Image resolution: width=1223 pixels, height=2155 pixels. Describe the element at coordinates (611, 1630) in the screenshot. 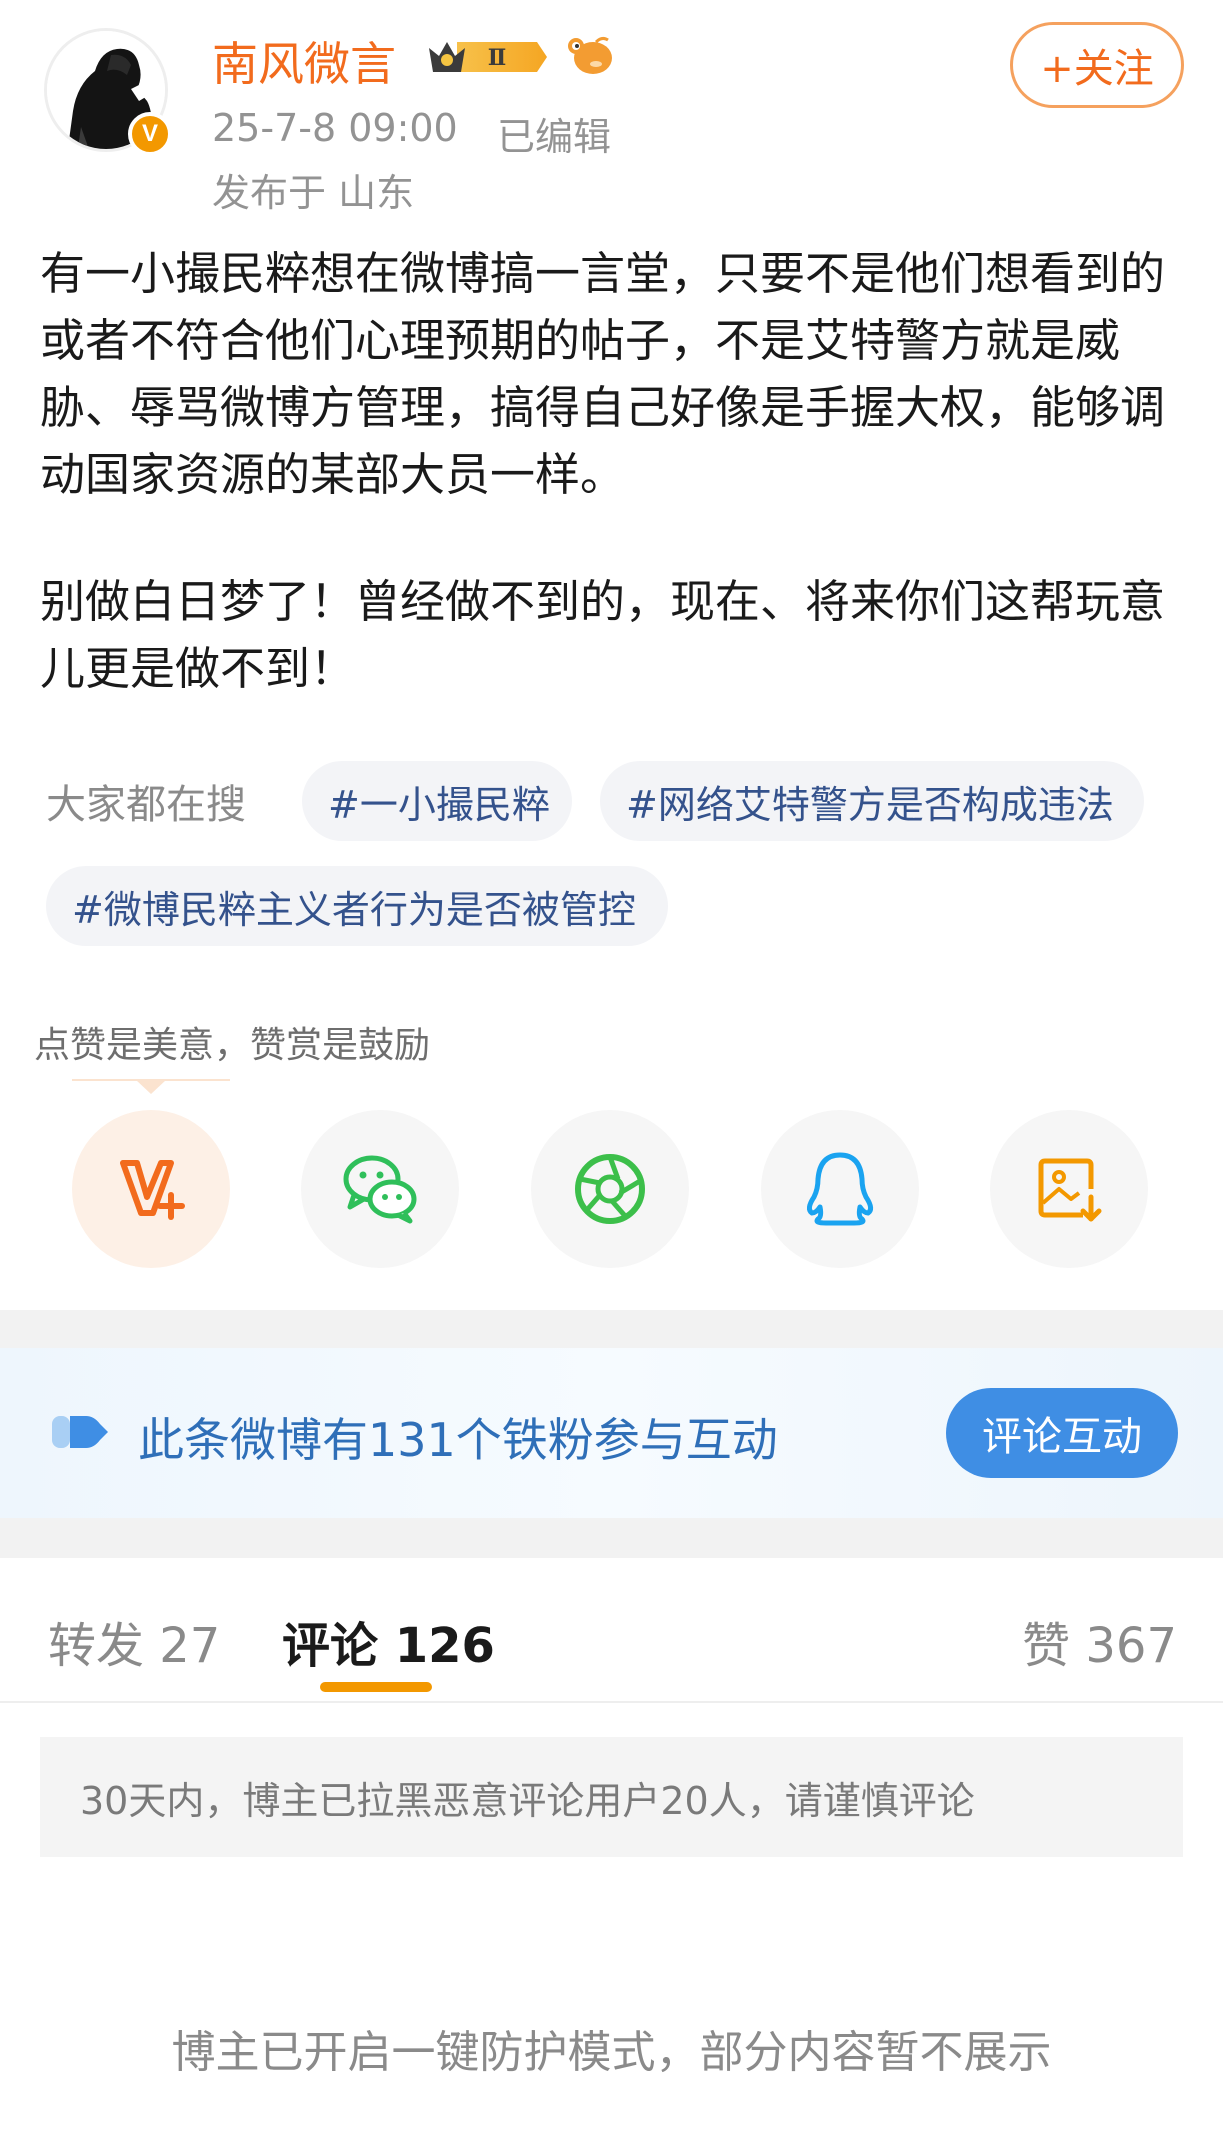

I see `post-tabs: 转发 27 评论 126 赞 367` at that location.